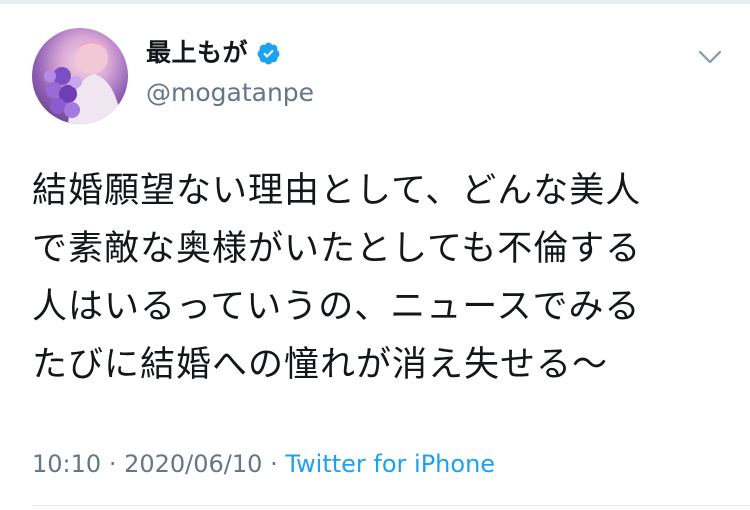 The height and width of the screenshot is (510, 750). What do you see at coordinates (390, 464) in the screenshot?
I see `tweet-source-link: Twitter for iPhone` at bounding box center [390, 464].